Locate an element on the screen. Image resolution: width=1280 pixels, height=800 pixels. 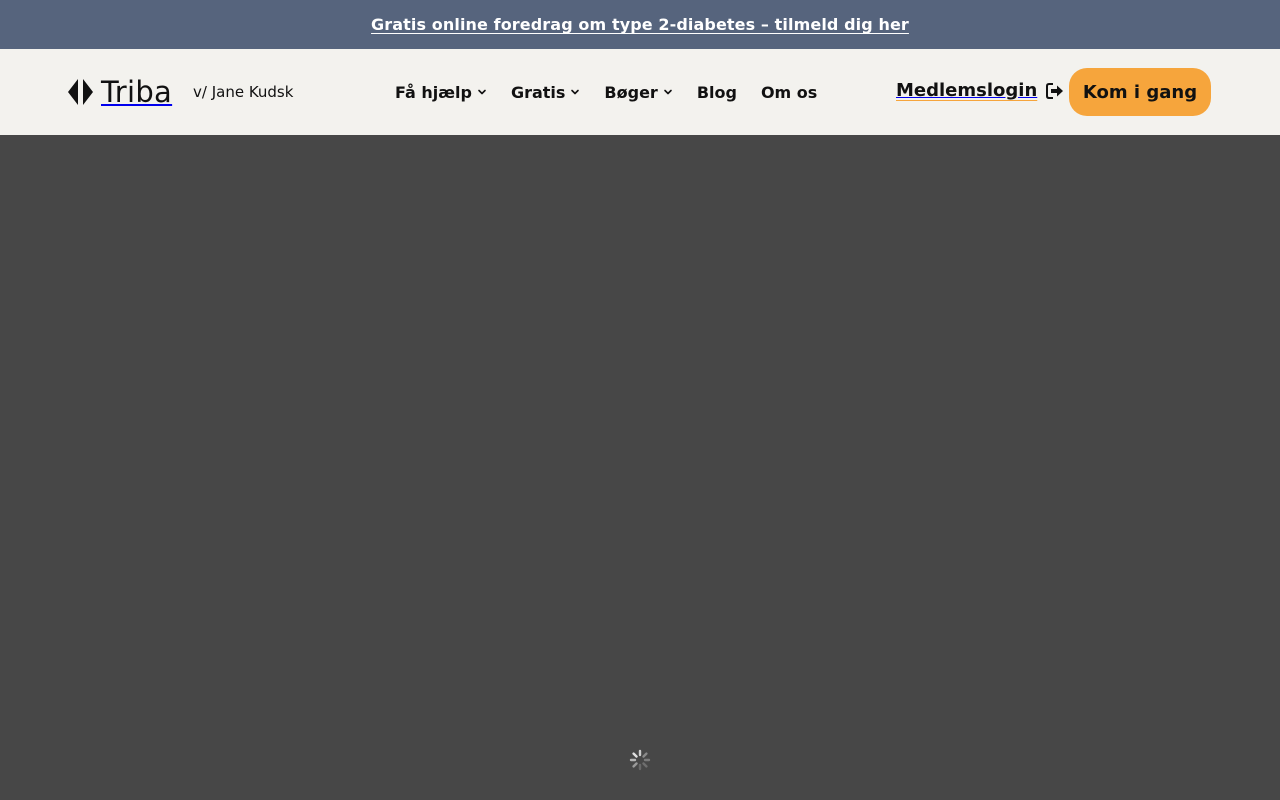
nav-item-boger: Bøger is located at coordinates (638, 92).